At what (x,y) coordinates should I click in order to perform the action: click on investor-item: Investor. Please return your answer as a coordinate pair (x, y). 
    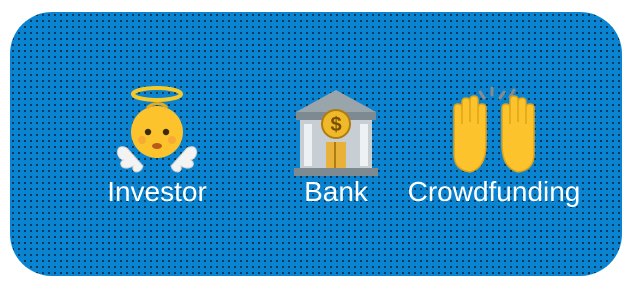
    Looking at the image, I should click on (157, 146).